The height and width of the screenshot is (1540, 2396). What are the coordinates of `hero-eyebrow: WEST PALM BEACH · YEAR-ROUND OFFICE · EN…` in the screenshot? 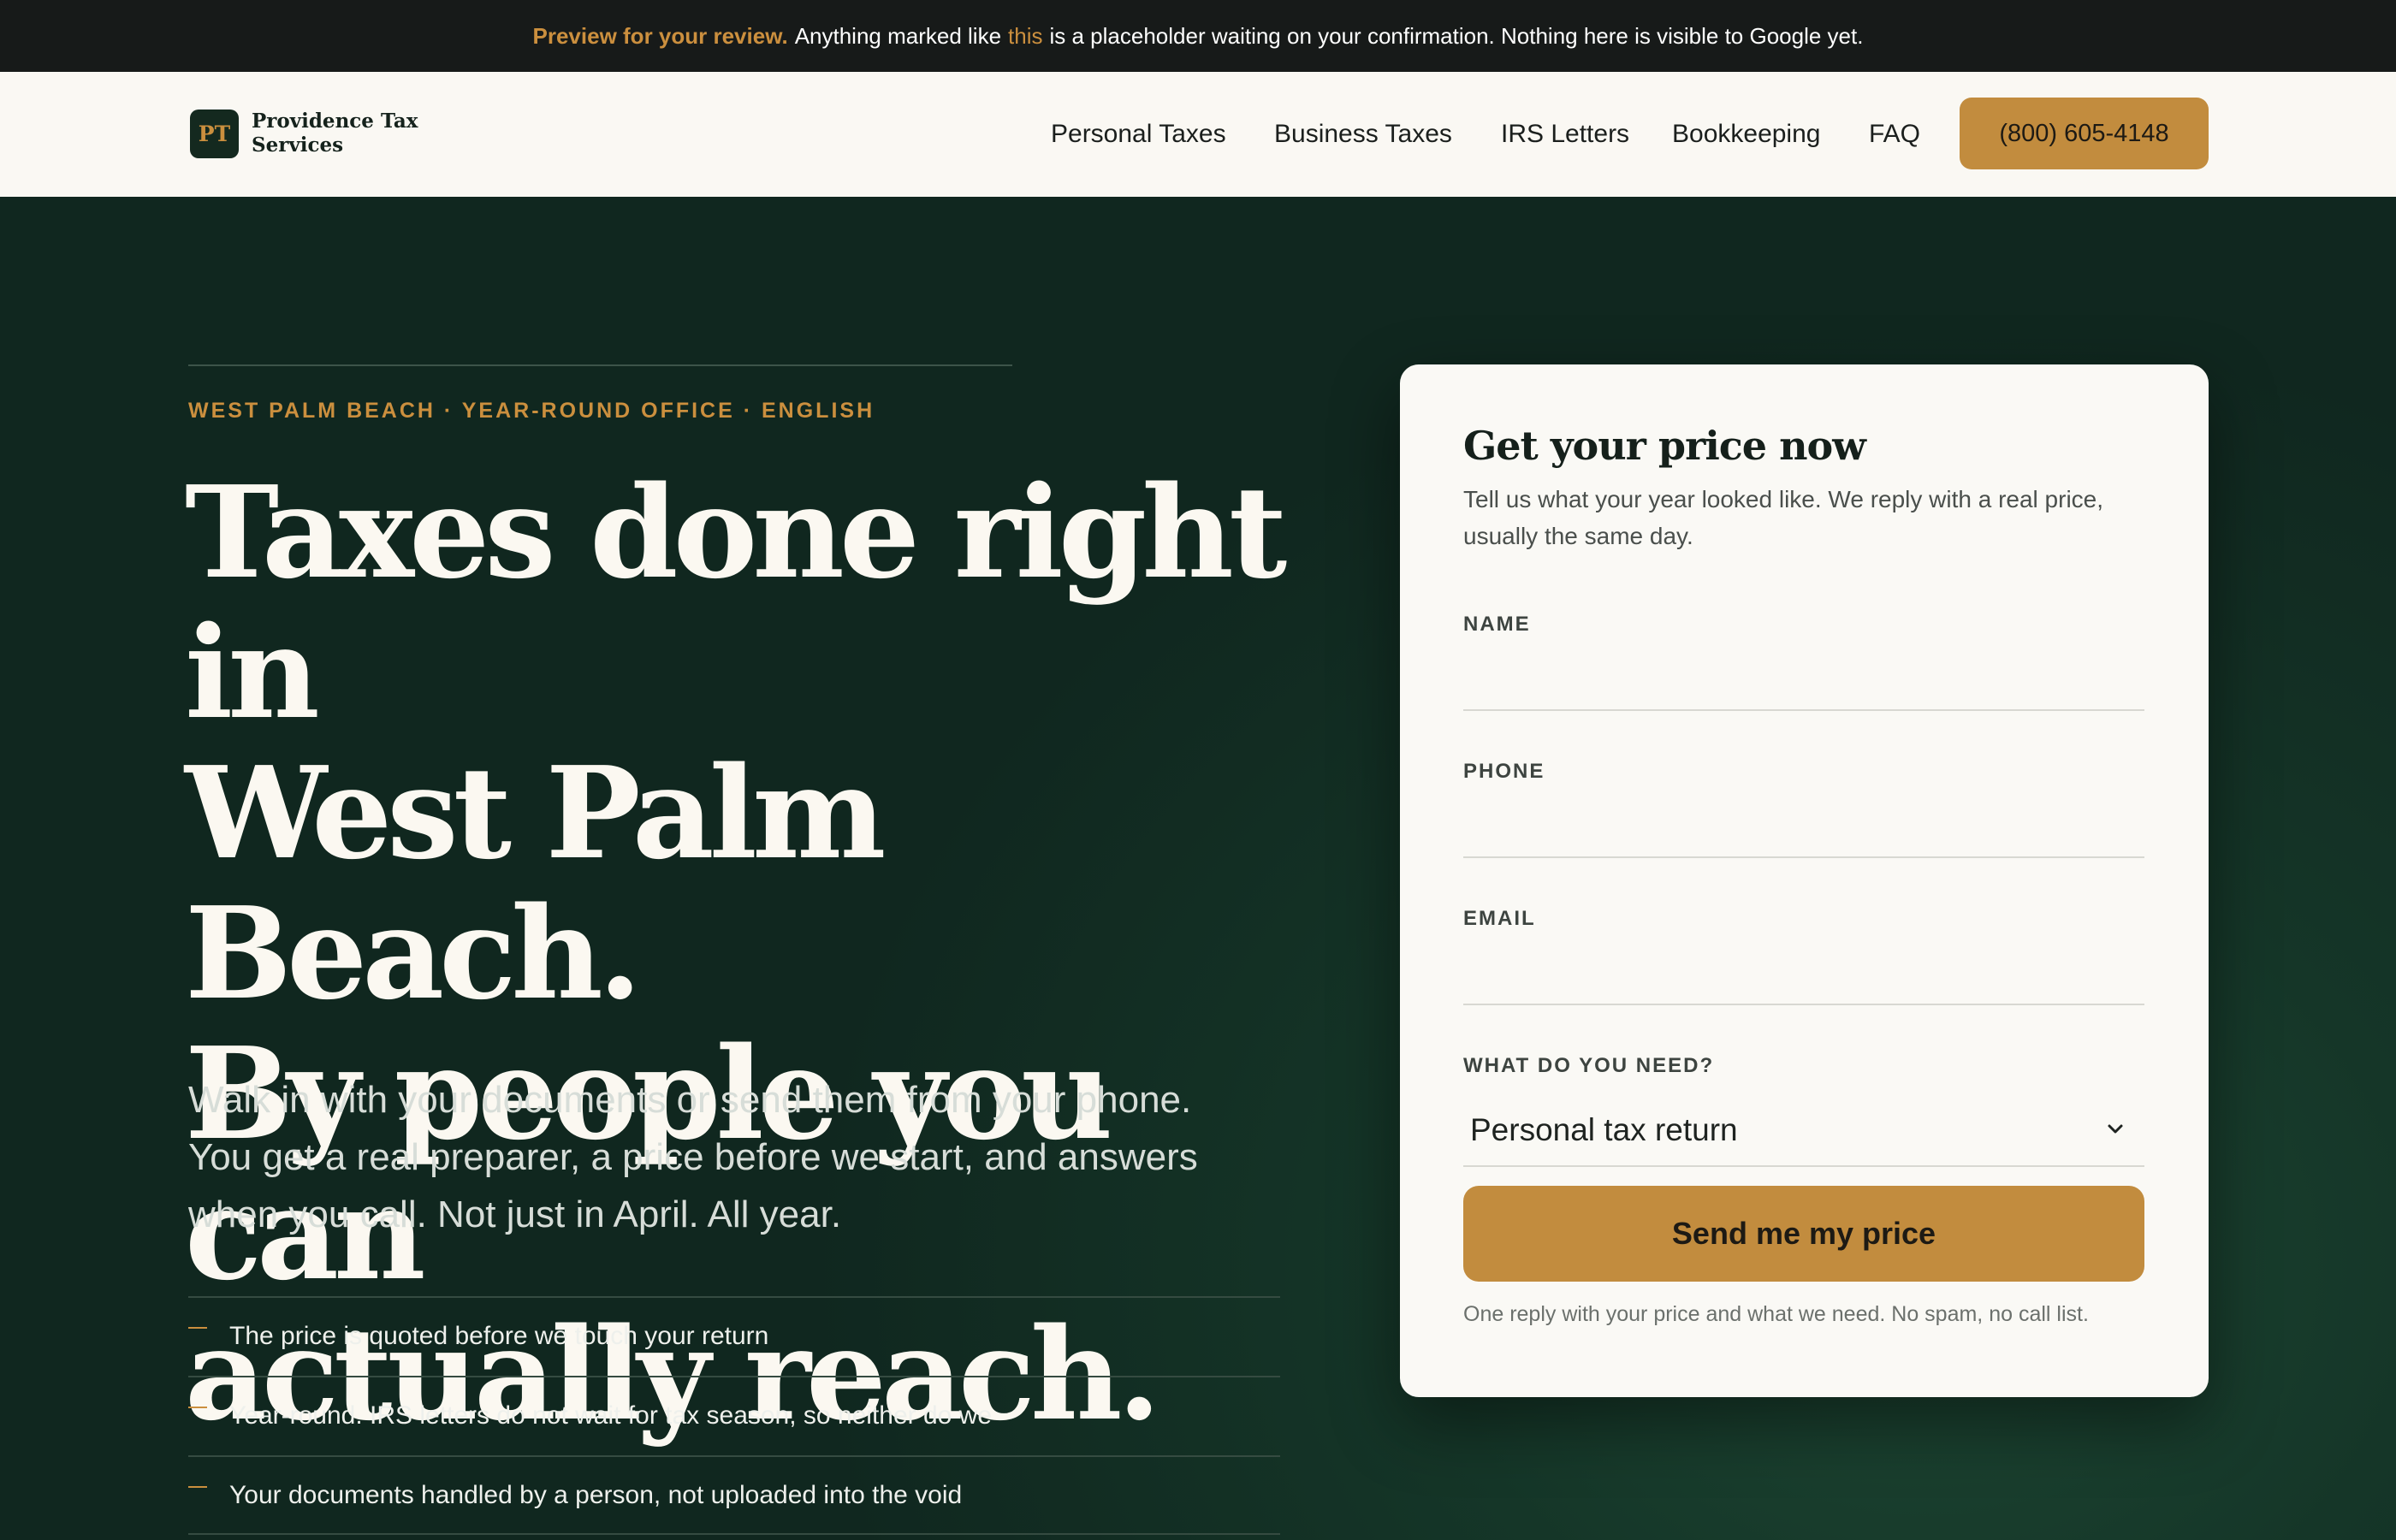 It's located at (531, 411).